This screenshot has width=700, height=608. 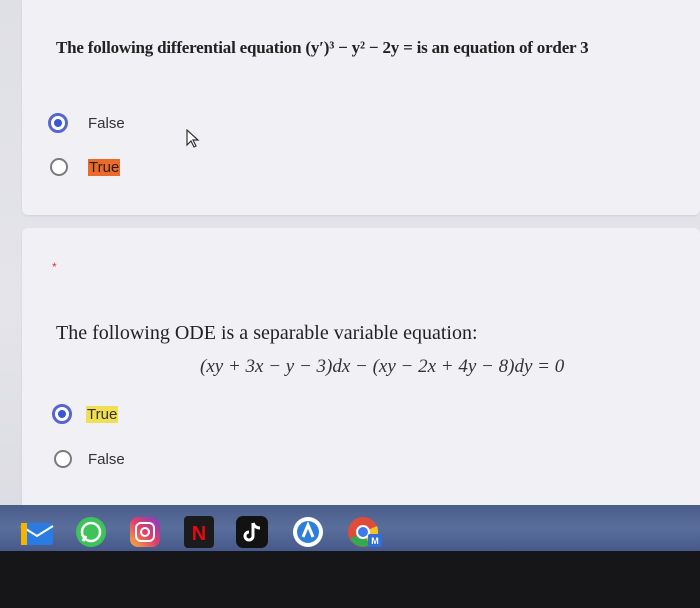 I want to click on app-icon, so click(x=308, y=534).